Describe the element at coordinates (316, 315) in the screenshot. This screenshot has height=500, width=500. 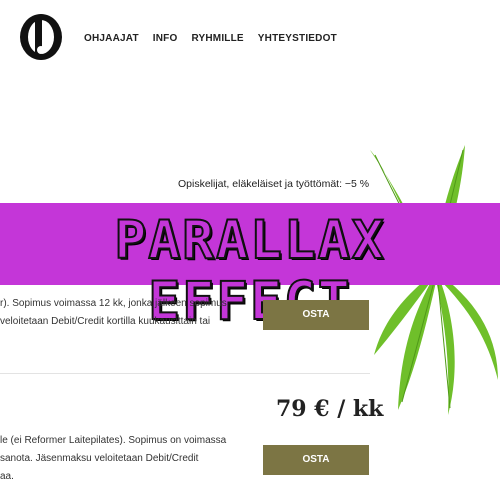
I see `plan1-buy-button: OSTA` at that location.